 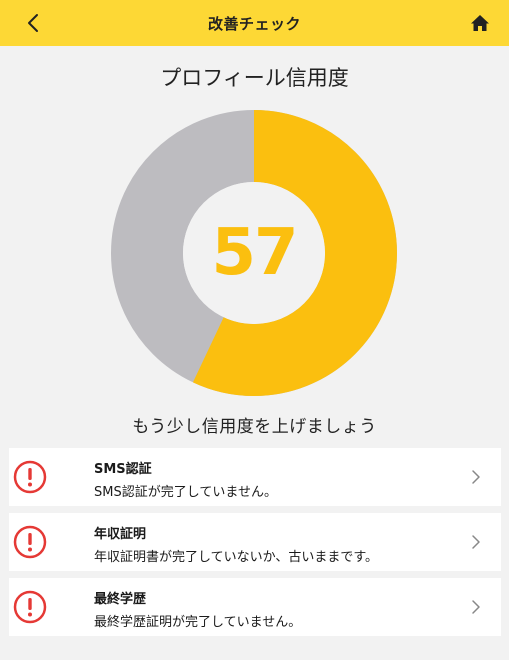 I want to click on home-icon, so click(x=480, y=23).